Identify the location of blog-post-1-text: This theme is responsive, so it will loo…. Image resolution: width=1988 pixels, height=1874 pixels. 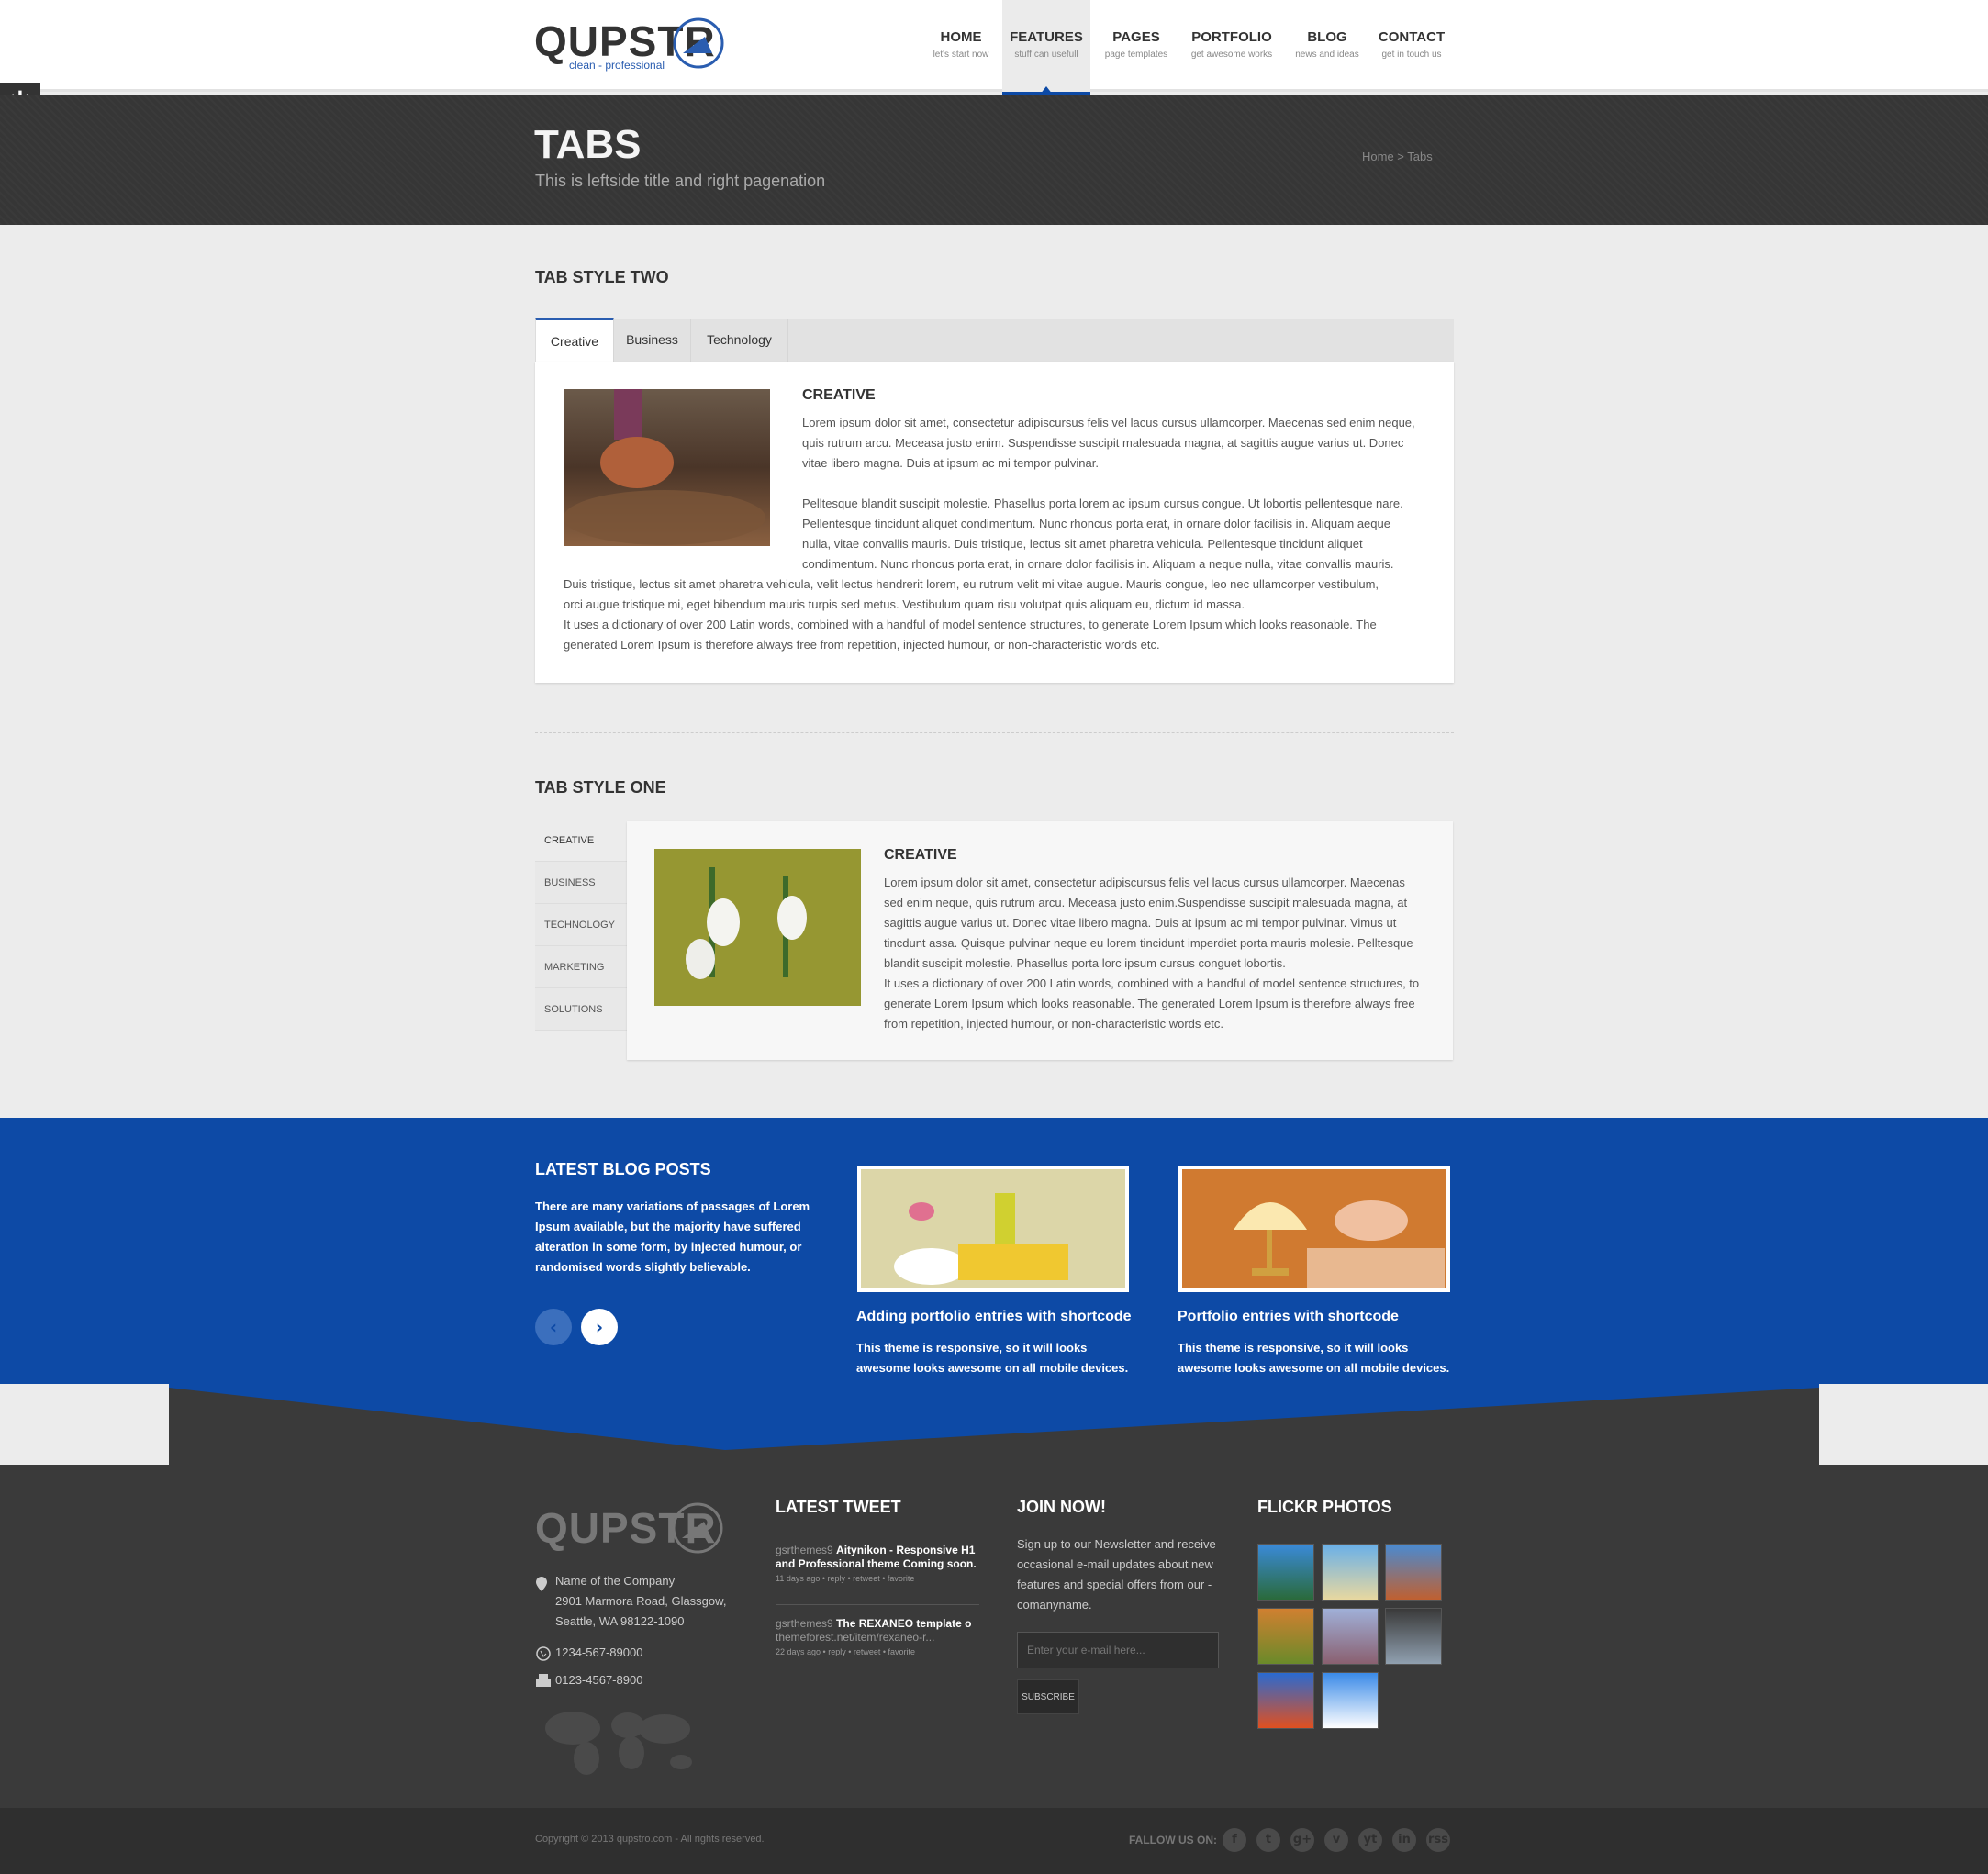
(992, 1358).